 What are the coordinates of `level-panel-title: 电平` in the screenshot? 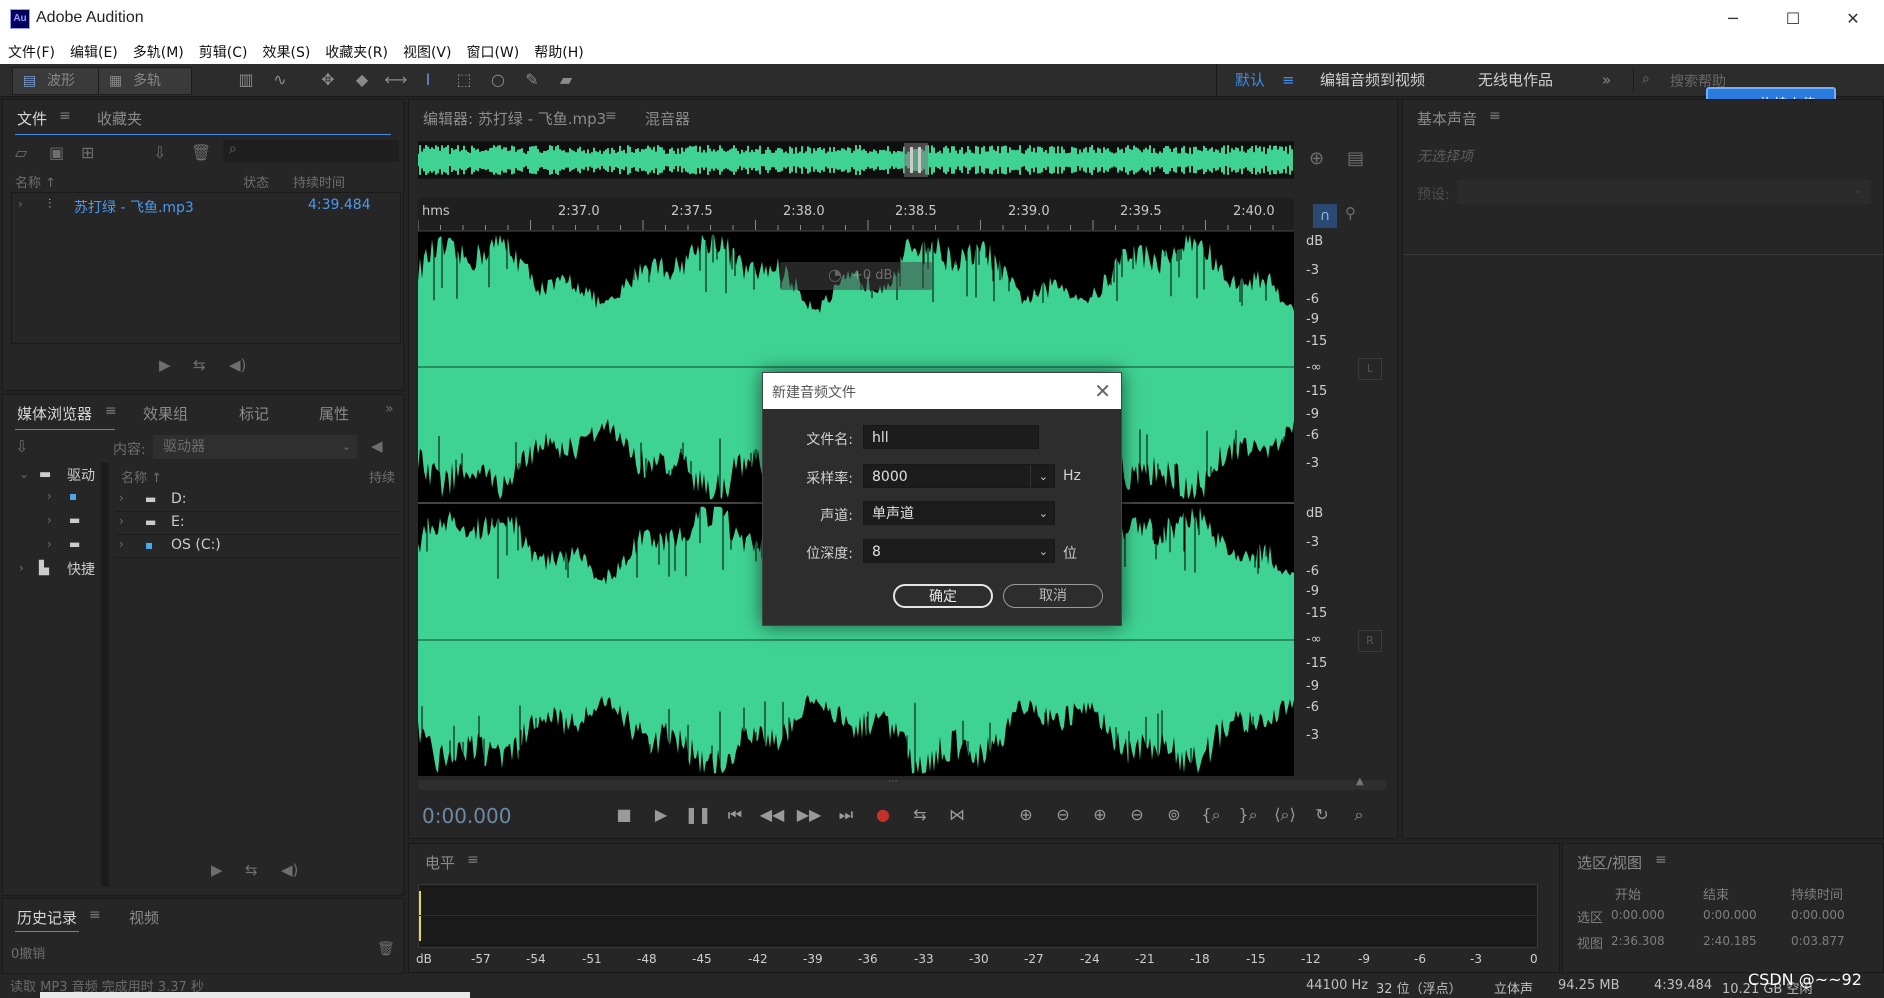 It's located at (440, 862).